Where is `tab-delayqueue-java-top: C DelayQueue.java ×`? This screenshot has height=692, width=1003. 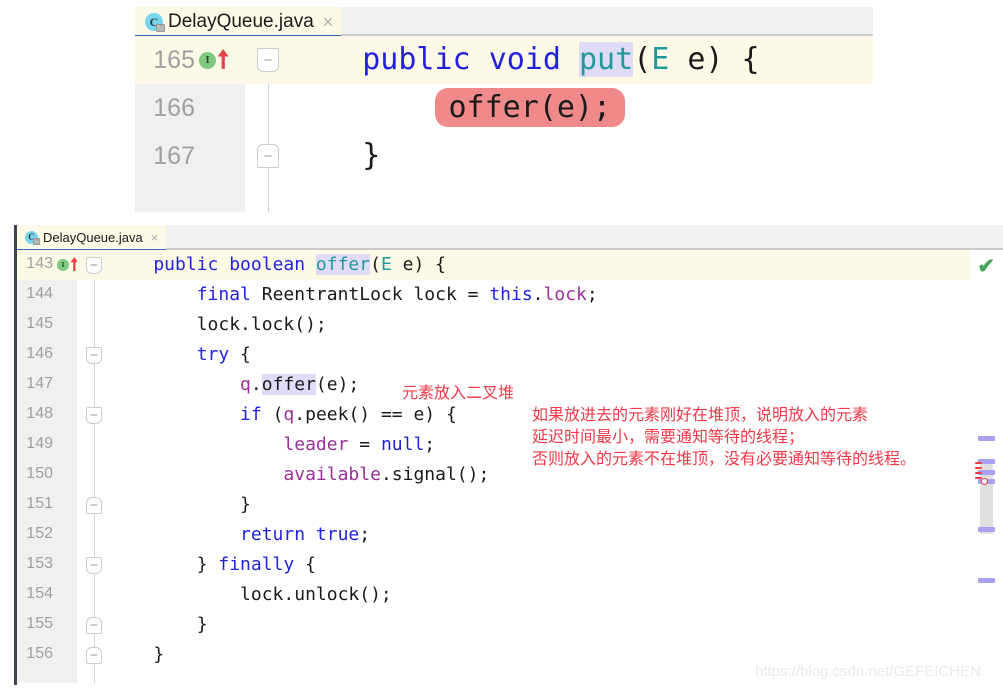
tab-delayqueue-java-top: C DelayQueue.java × is located at coordinates (238, 22).